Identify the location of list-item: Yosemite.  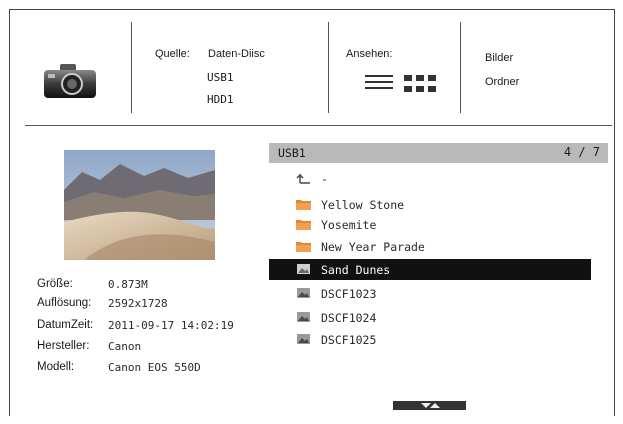
(430, 224).